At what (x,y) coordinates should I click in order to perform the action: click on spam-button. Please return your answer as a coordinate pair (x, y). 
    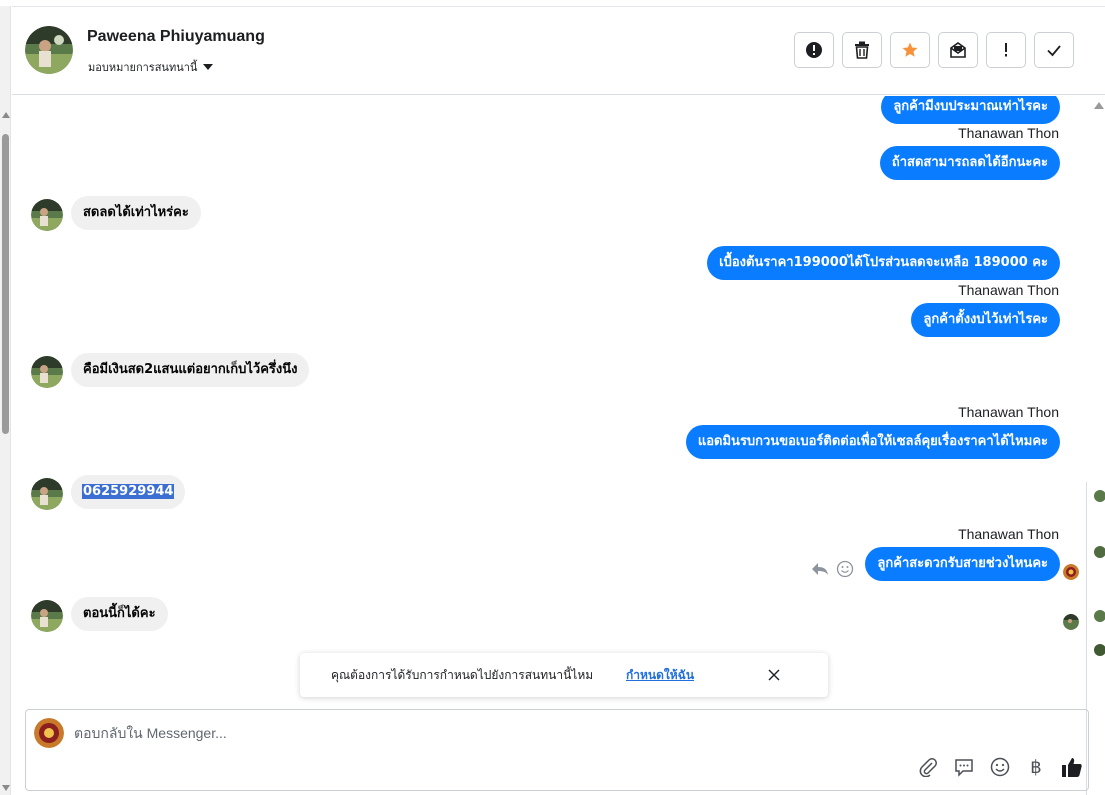
    Looking at the image, I should click on (814, 50).